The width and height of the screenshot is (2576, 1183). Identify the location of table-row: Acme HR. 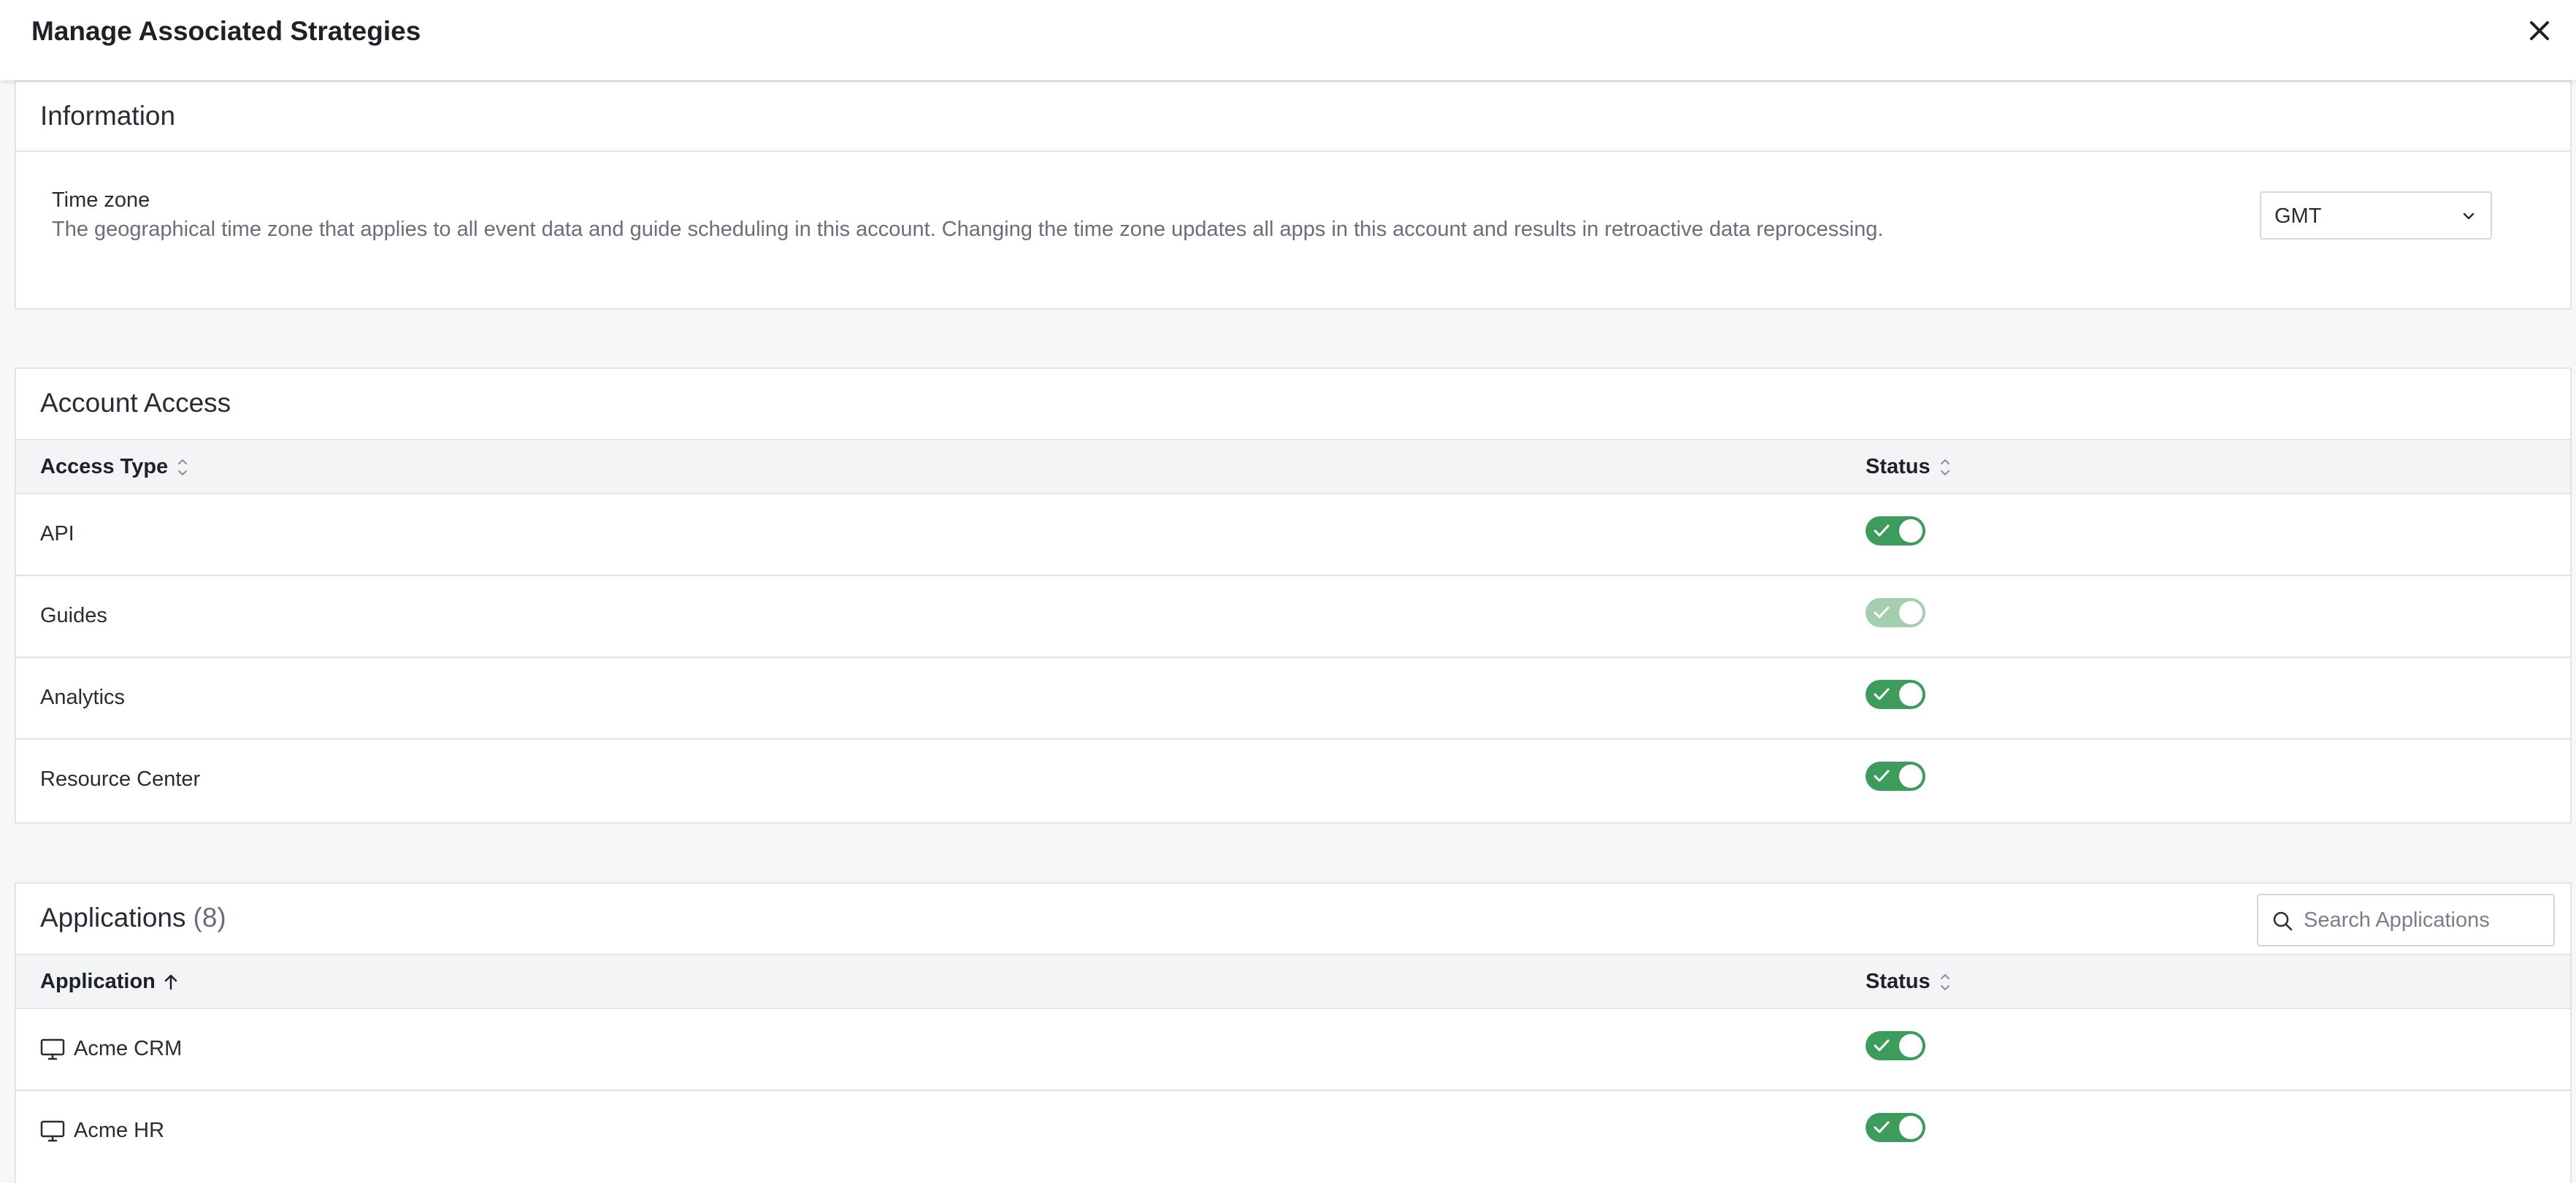
(1293, 1132).